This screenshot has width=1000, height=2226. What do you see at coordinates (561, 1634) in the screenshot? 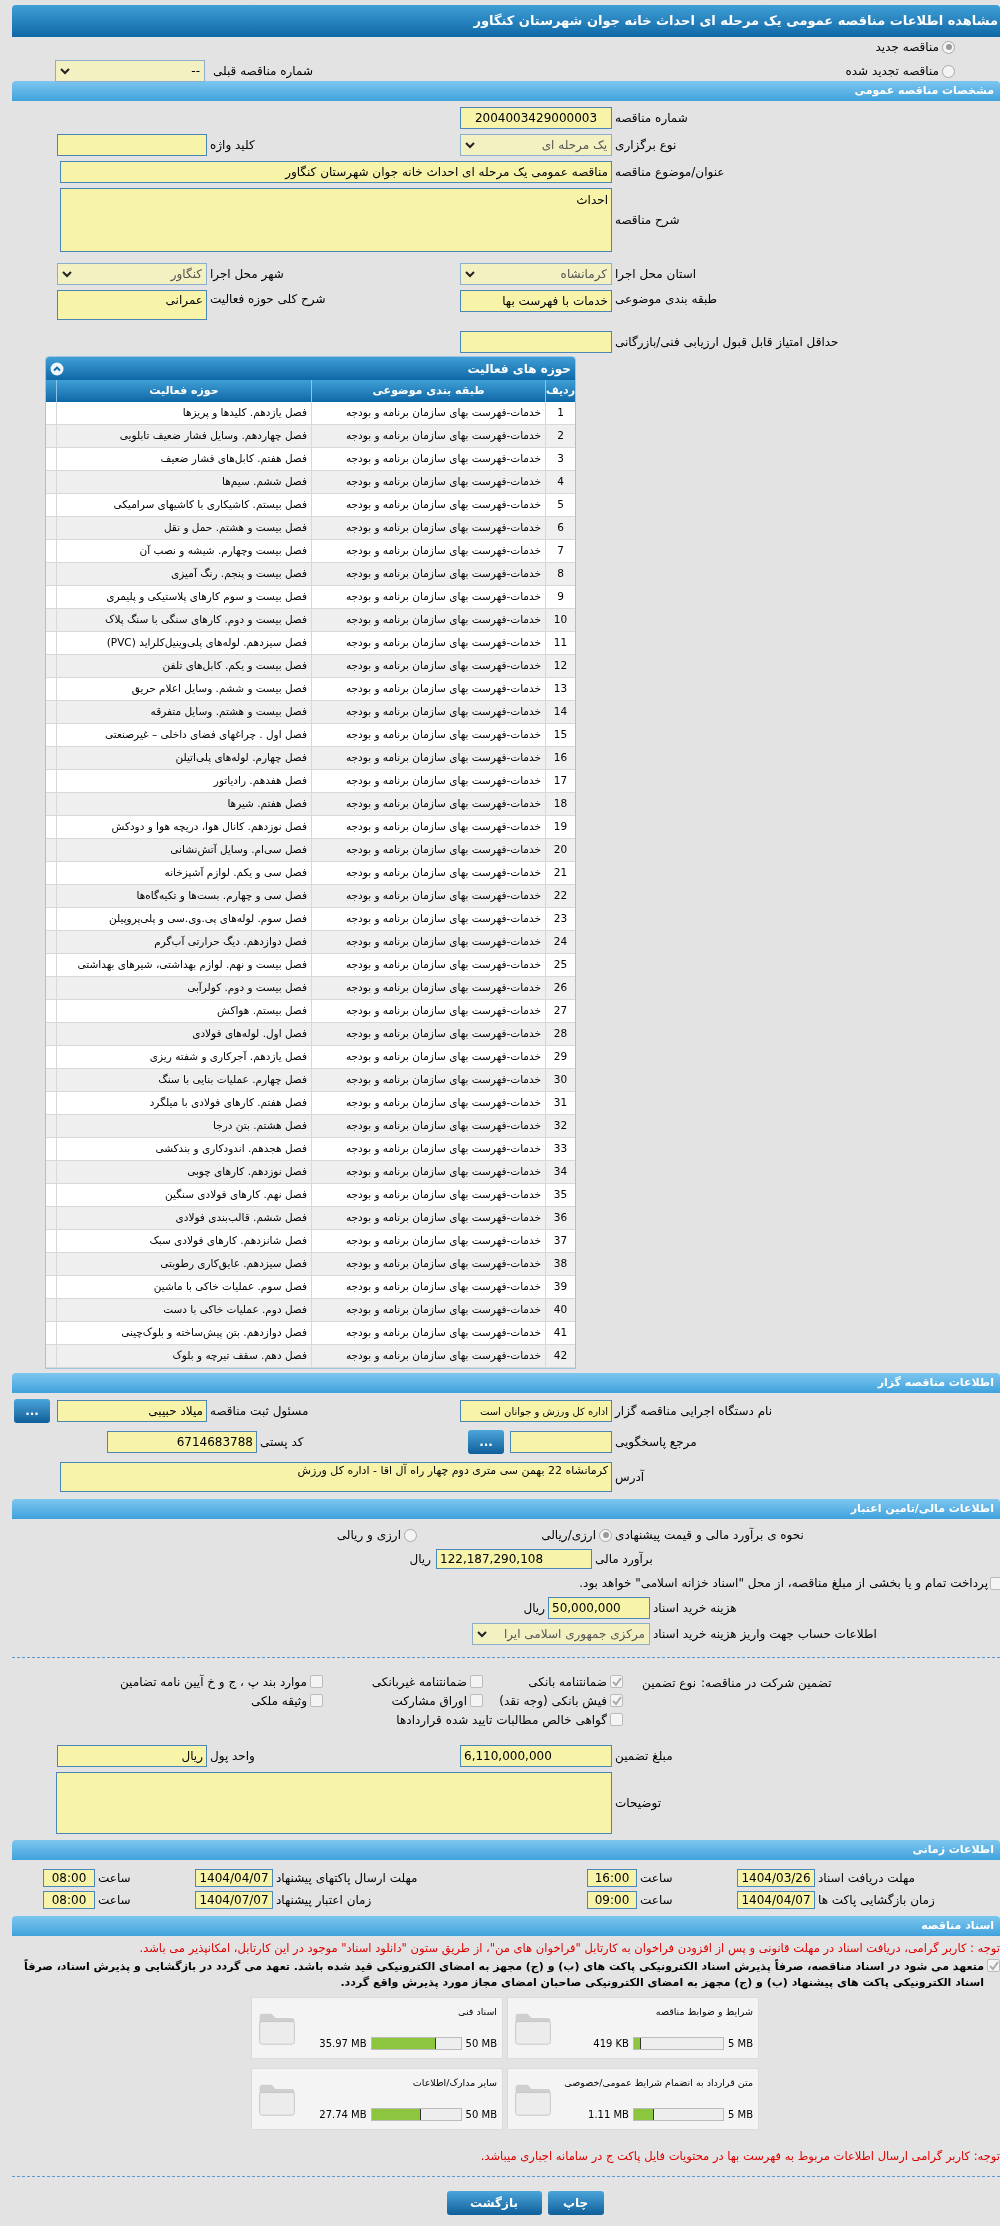
I see `select-field: مرکزی جمهوری اسلامی ایرا` at bounding box center [561, 1634].